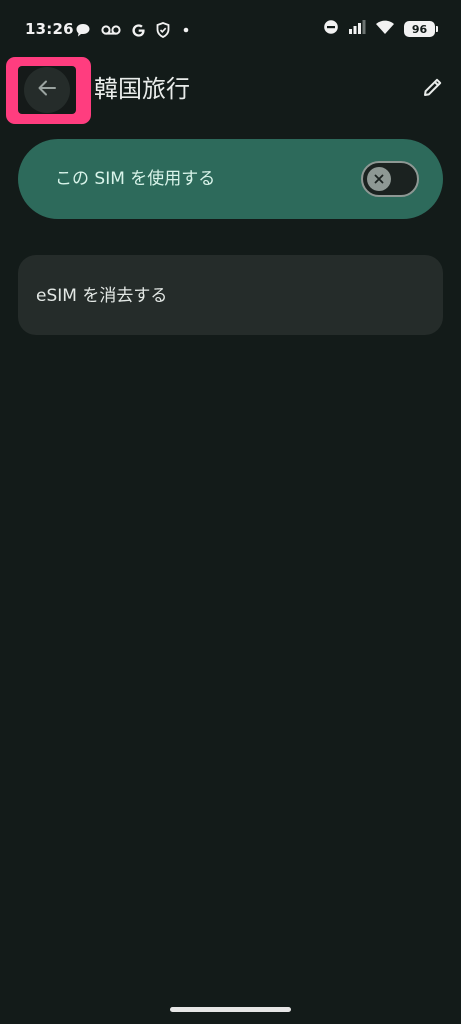 This screenshot has height=1024, width=461. I want to click on status-time: 13:26, so click(49, 29).